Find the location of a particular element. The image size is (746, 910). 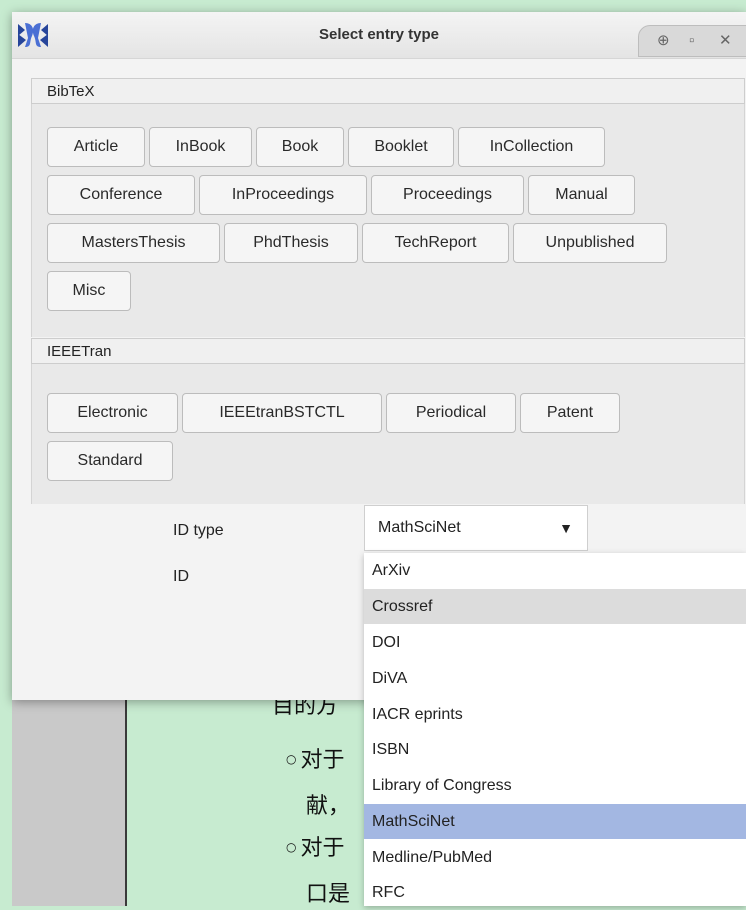

maximize-icon: ▫ is located at coordinates (691, 41).